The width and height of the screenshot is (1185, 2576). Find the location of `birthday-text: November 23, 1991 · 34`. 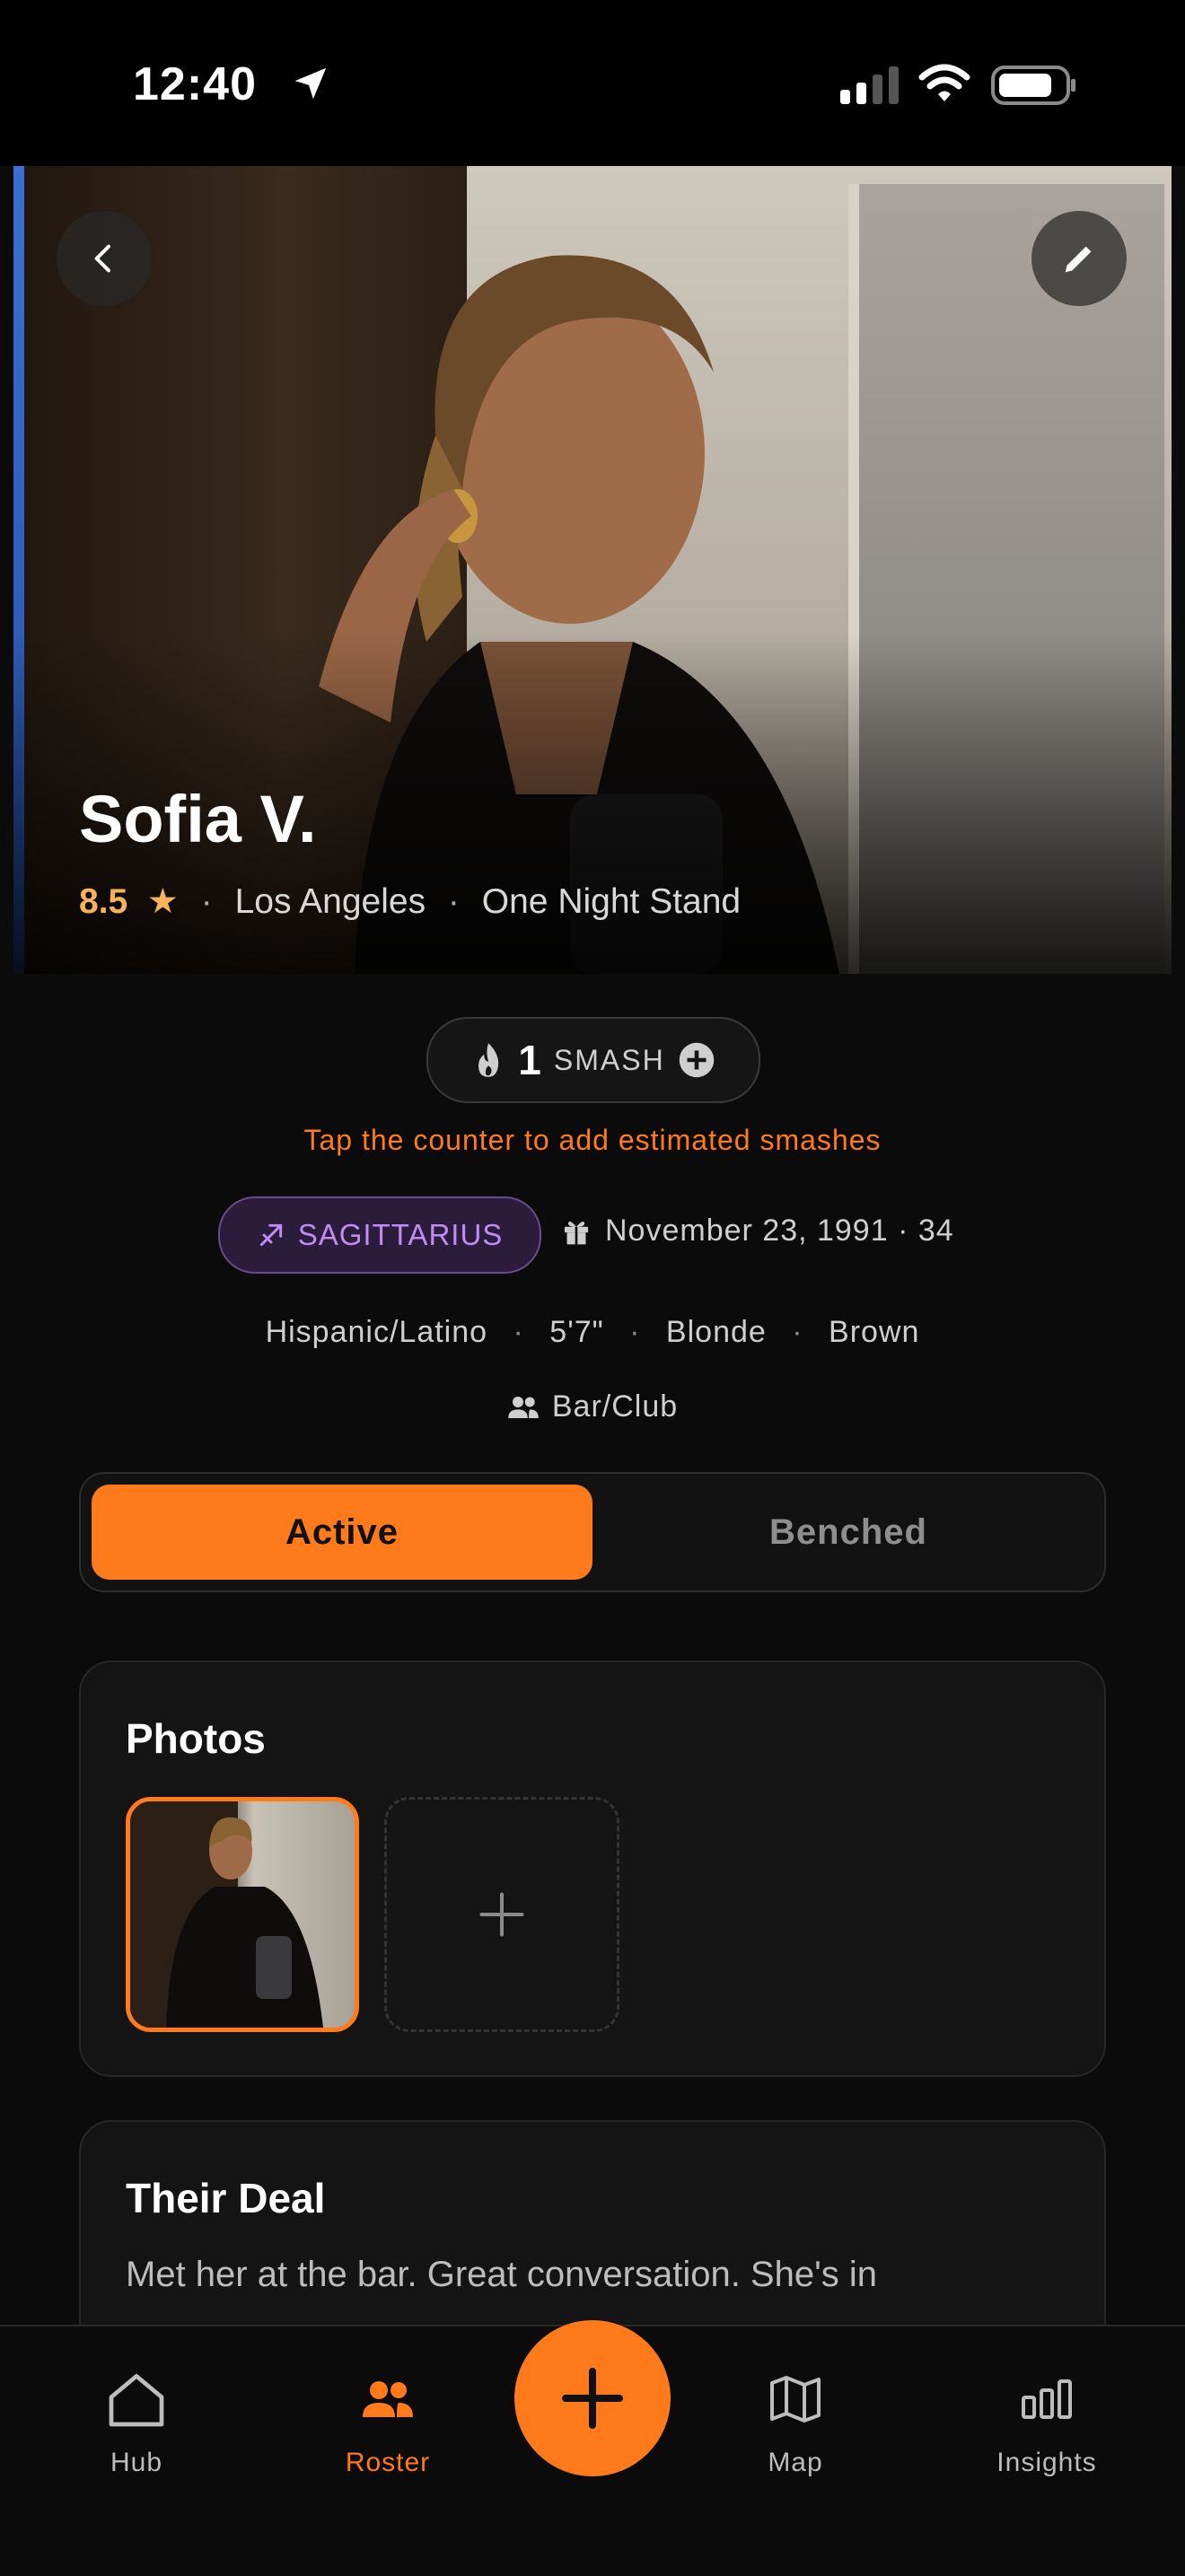

birthday-text: November 23, 1991 · 34 is located at coordinates (779, 1231).